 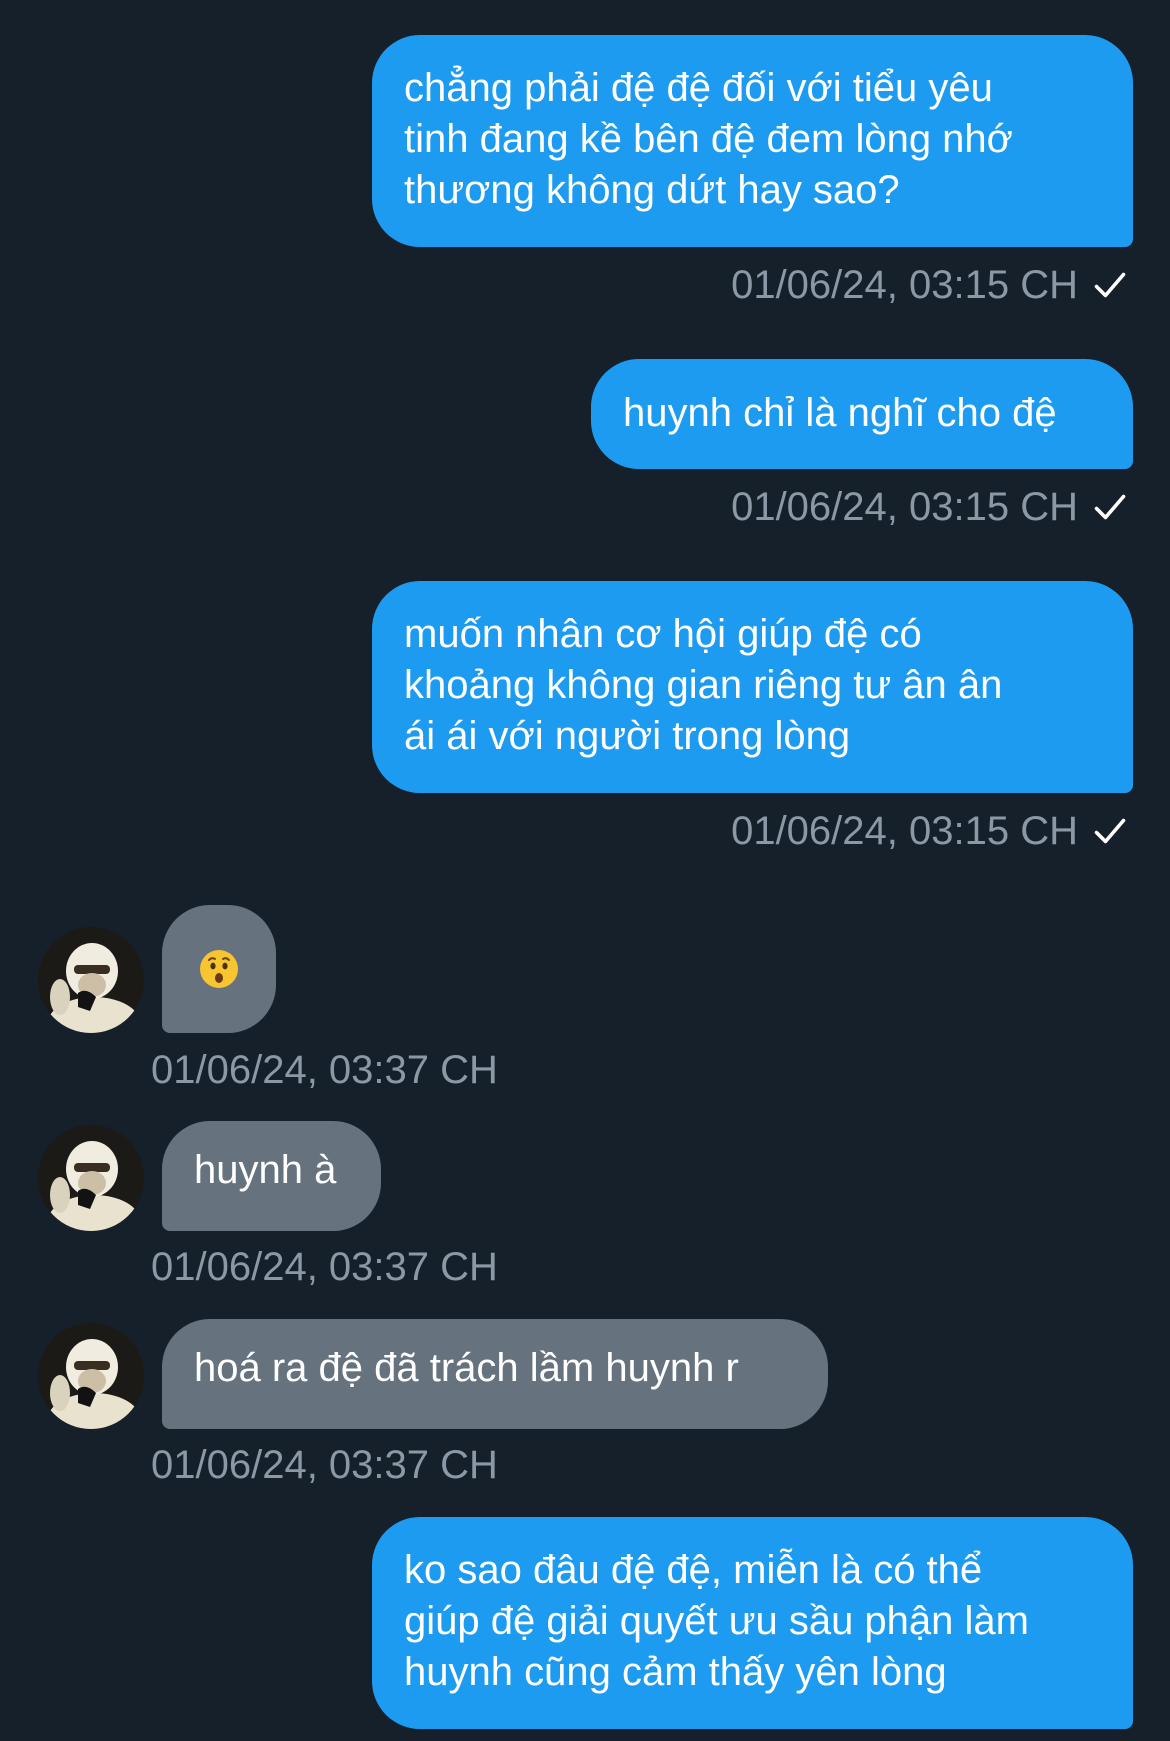 What do you see at coordinates (663, 634) in the screenshot?
I see `message-text-line: muốn nhân cơ hội giúp đệ có` at bounding box center [663, 634].